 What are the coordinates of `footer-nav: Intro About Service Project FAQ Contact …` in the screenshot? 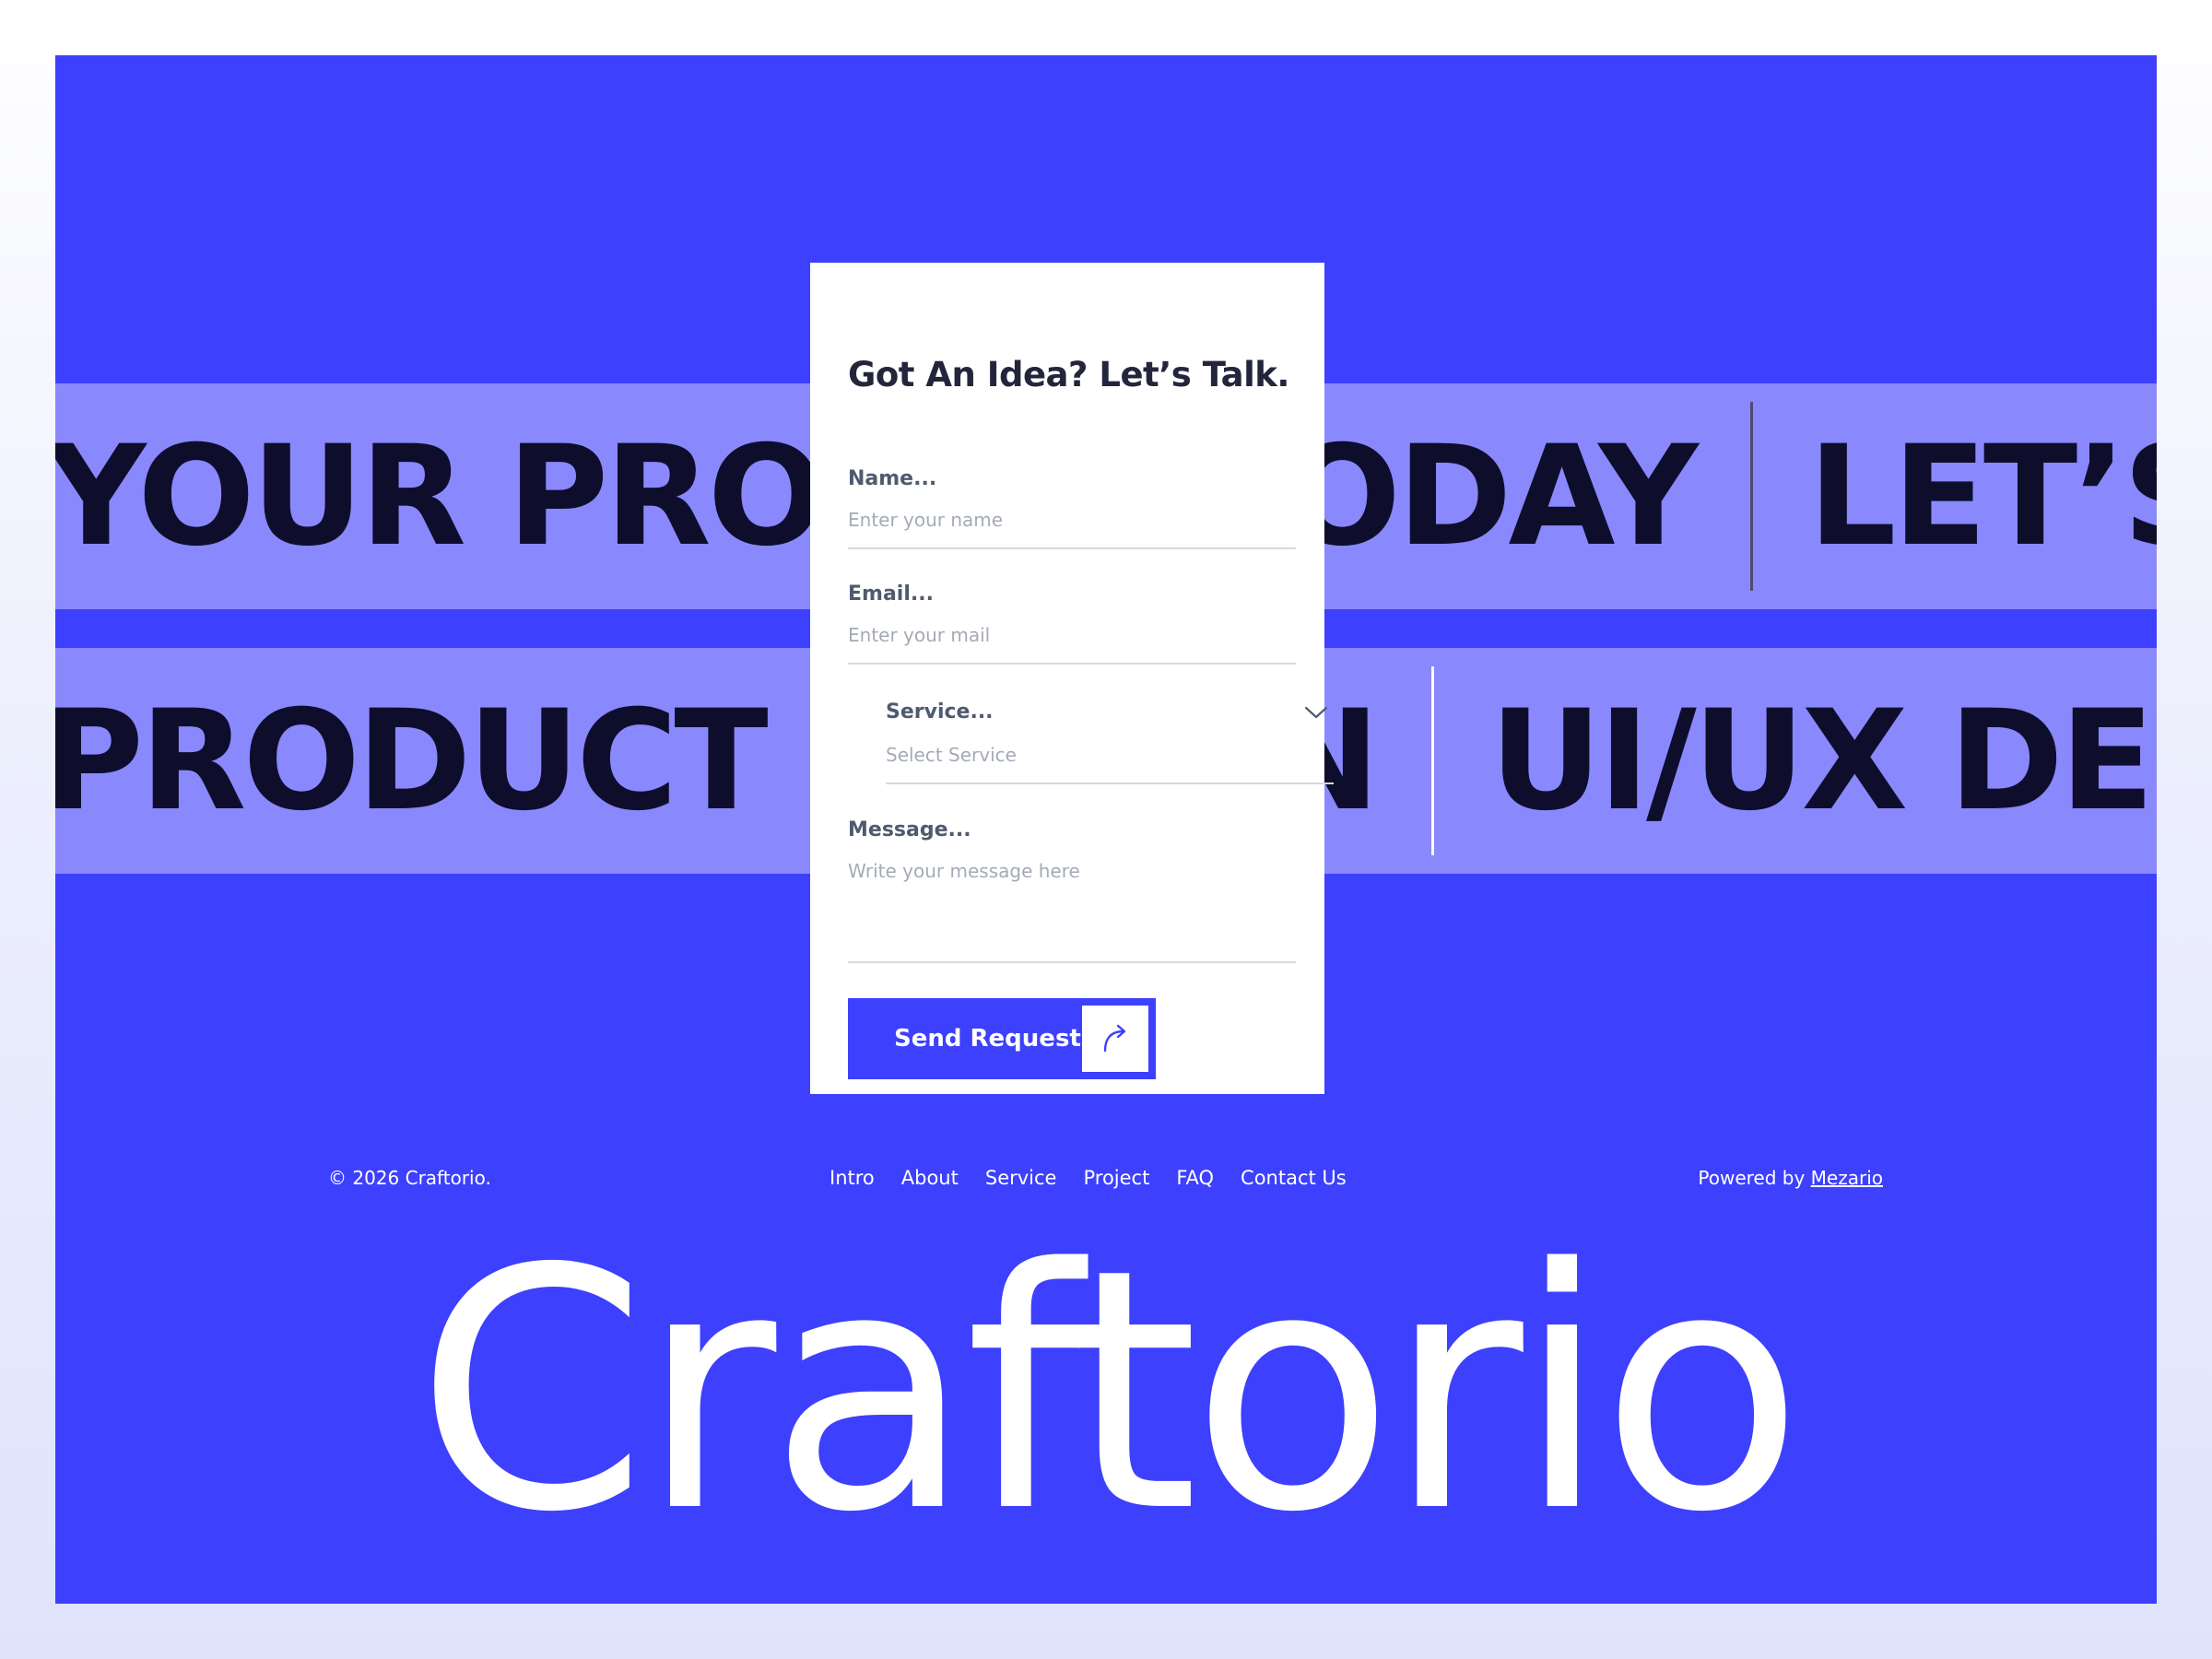 It's located at (1101, 1178).